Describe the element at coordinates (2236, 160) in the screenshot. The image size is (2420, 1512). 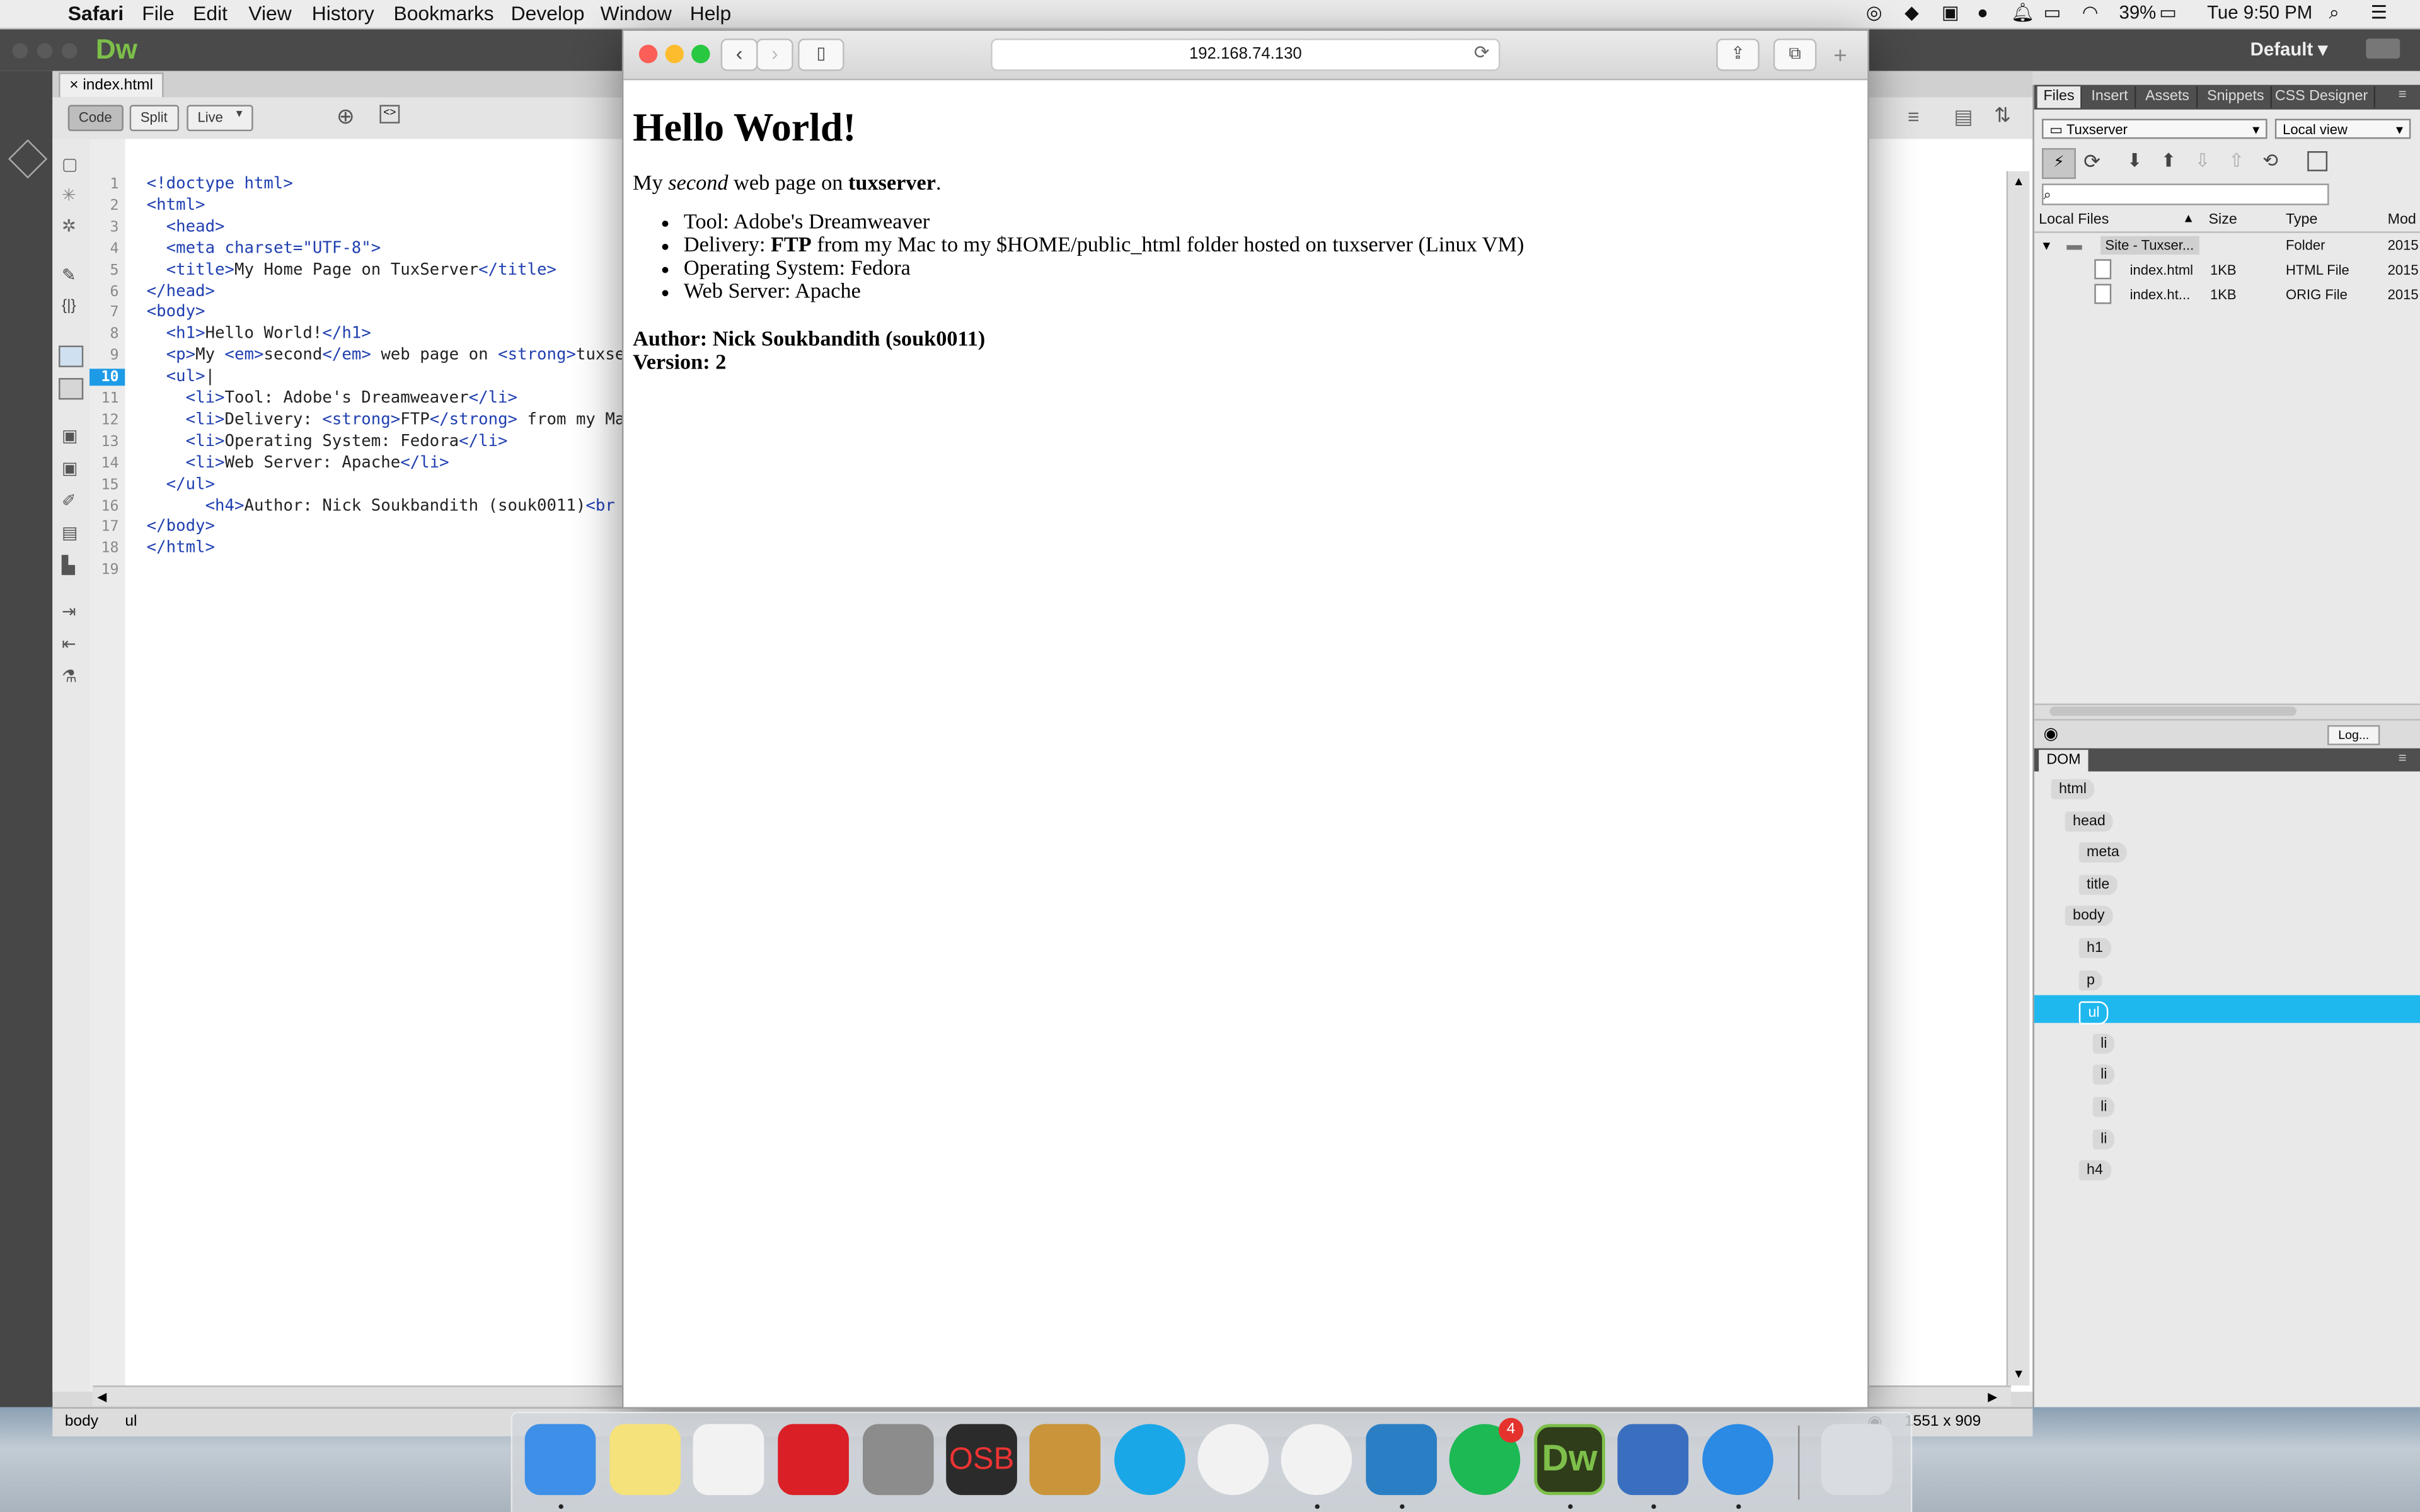
I see `check-in-icon: ⇧` at that location.